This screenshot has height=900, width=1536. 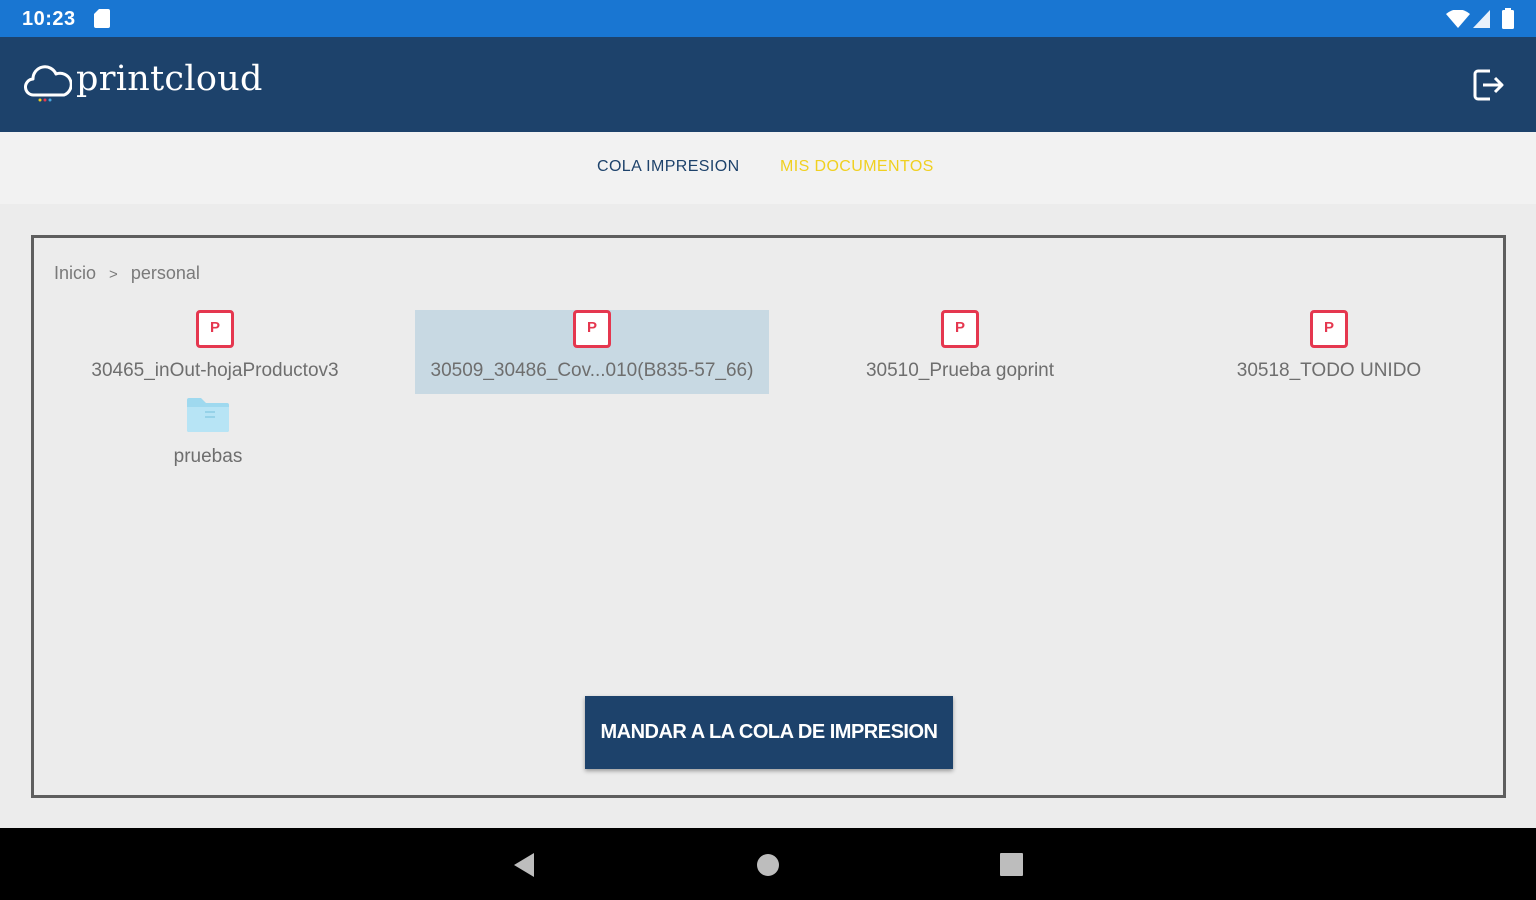 What do you see at coordinates (592, 352) in the screenshot?
I see `file-item-selected: P 30509_30486_Cov...010(B835-57_66)` at bounding box center [592, 352].